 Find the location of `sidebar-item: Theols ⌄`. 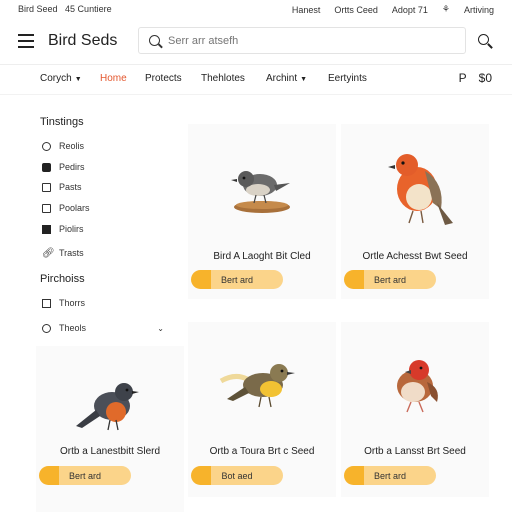

sidebar-item: Theols ⌄ is located at coordinates (105, 328).